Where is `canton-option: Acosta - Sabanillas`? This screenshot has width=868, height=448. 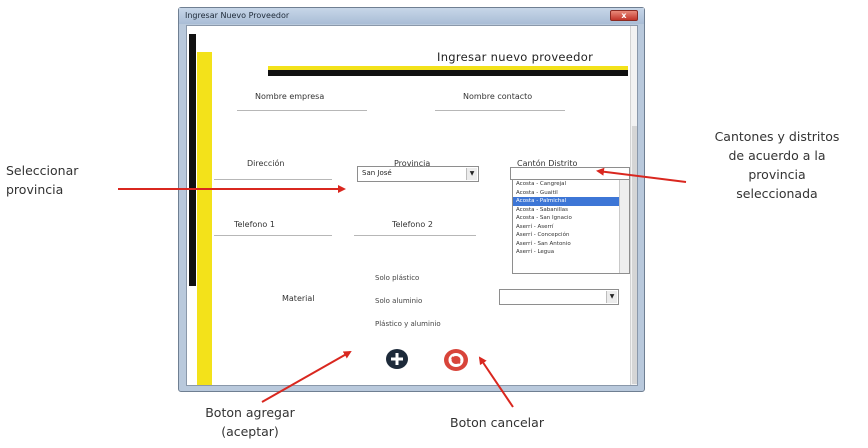 canton-option: Acosta - Sabanillas is located at coordinates (571, 210).